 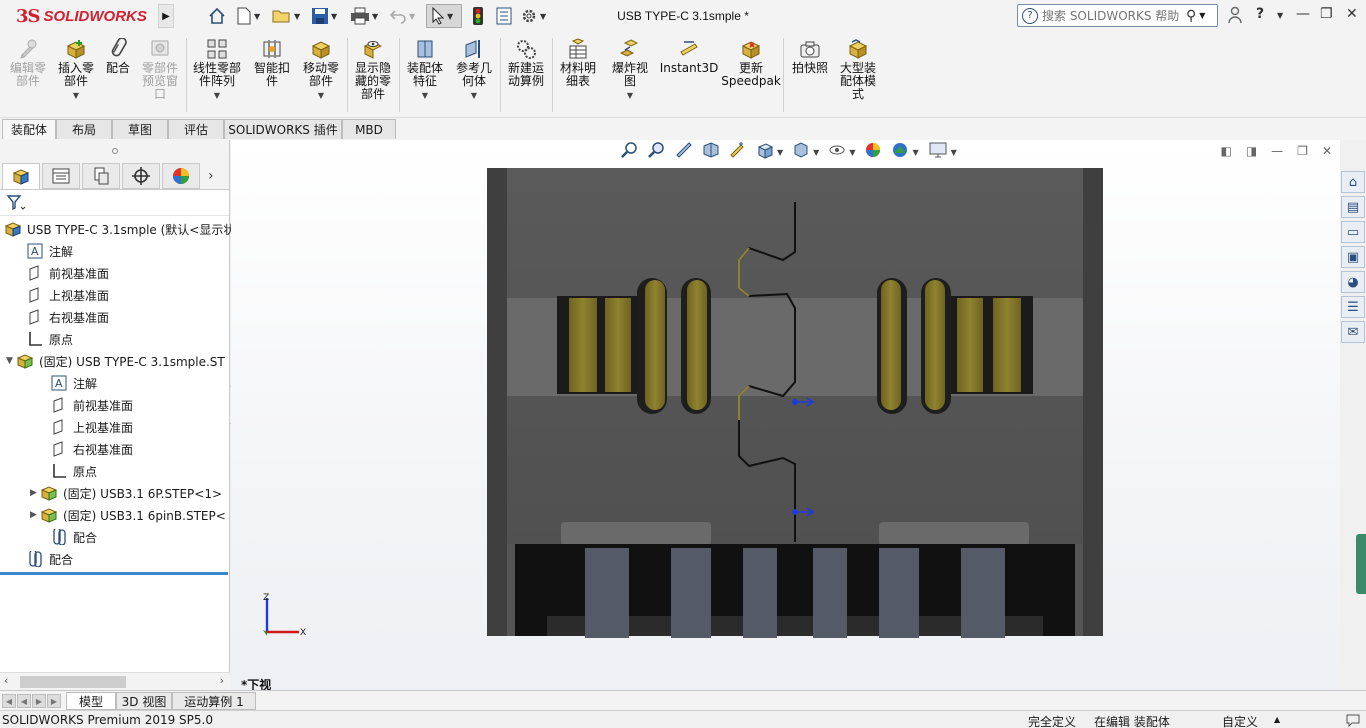 I want to click on chevron-right-icon: ›, so click(x=211, y=176).